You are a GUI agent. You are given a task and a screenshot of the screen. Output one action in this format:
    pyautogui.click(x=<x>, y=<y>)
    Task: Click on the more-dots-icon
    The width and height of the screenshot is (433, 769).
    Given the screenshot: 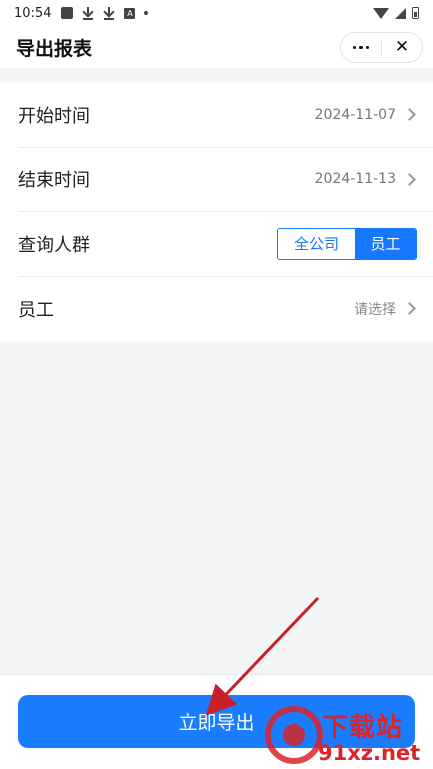 What is the action you would take?
    pyautogui.click(x=361, y=47)
    